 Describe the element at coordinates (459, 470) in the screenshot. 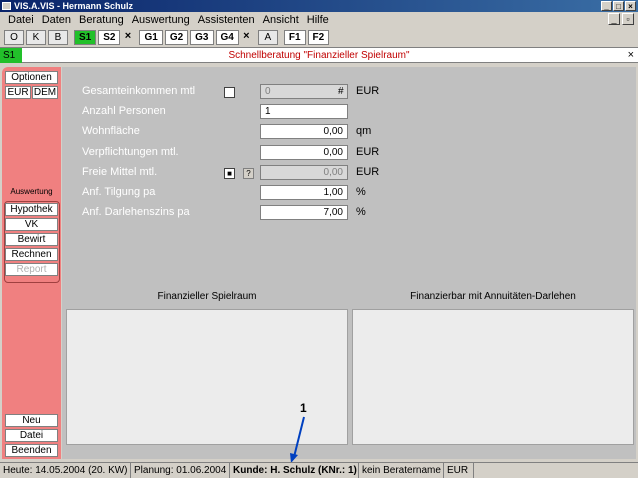

I see `status-currency: EUR` at that location.